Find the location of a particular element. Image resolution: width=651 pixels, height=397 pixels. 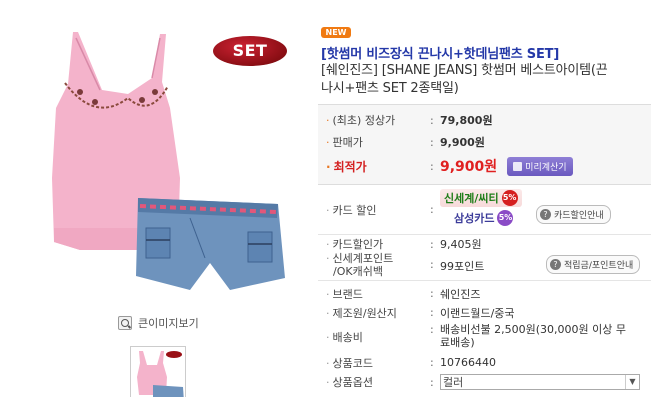

sale-price-row: · 판매가 : 9,900원 is located at coordinates (484, 142).